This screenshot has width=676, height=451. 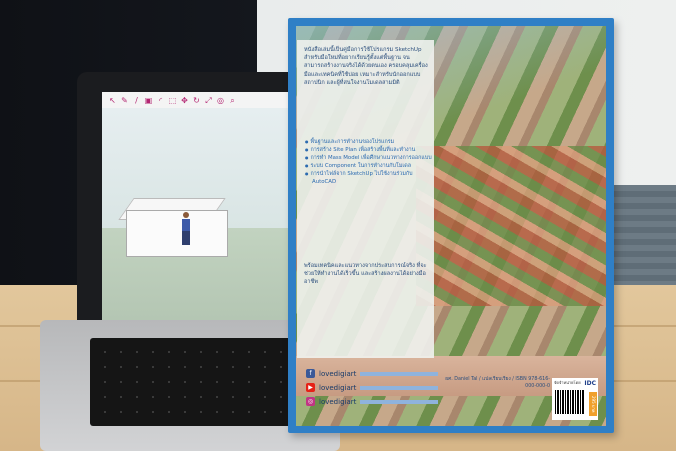 I want to click on rotate-tool-icon: ↻, so click(x=196, y=100).